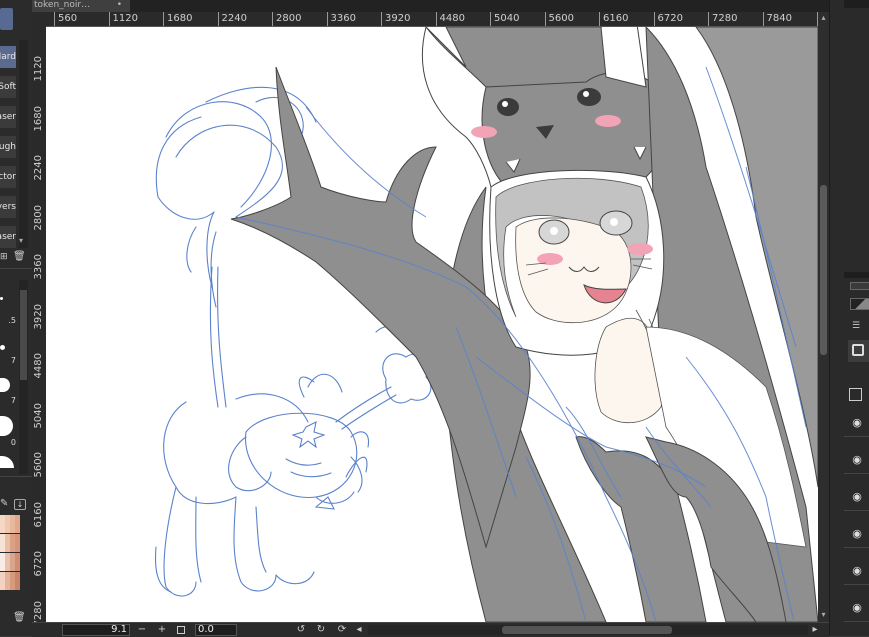  What do you see at coordinates (815, 630) in the screenshot?
I see `scroll-right-icon: ▸` at bounding box center [815, 630].